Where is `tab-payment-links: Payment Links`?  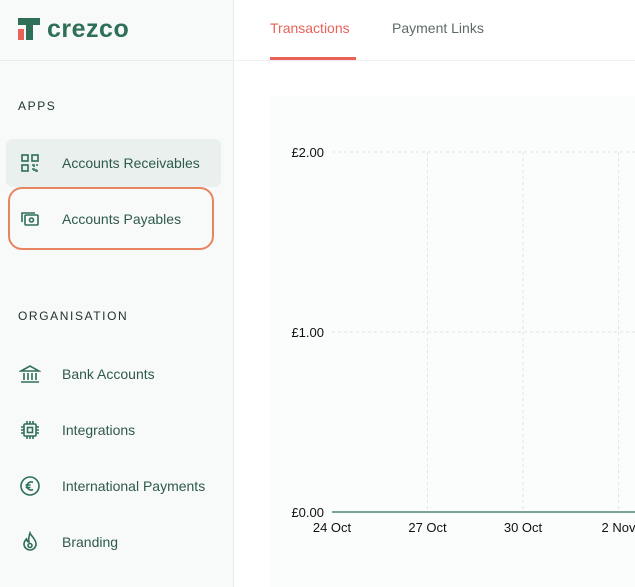
tab-payment-links: Payment Links is located at coordinates (438, 28).